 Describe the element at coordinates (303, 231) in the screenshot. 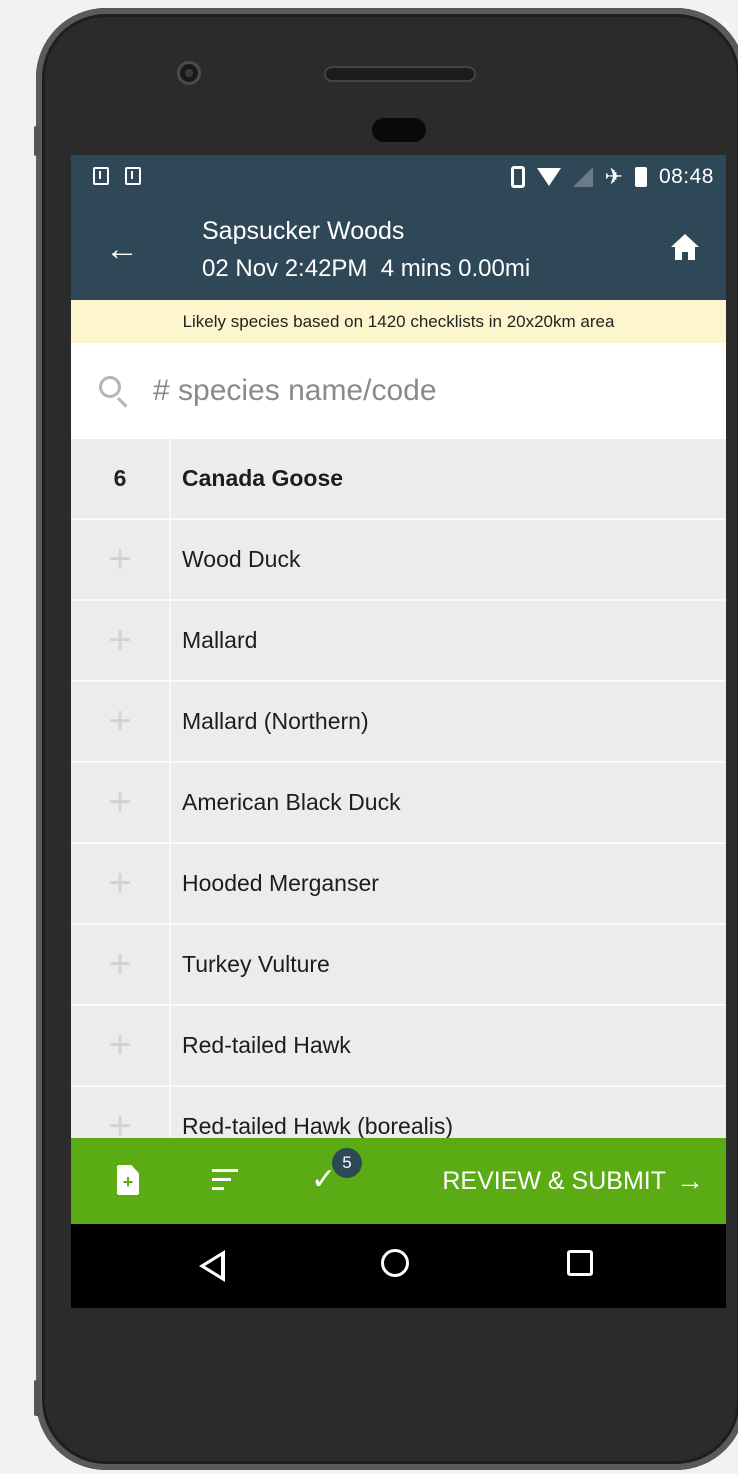

I see `page-title: Sapsucker Woods` at that location.